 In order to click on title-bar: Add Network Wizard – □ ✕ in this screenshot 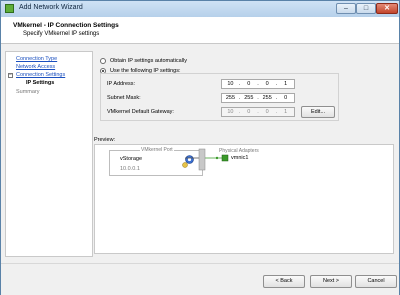, I will do `click(200, 9)`.